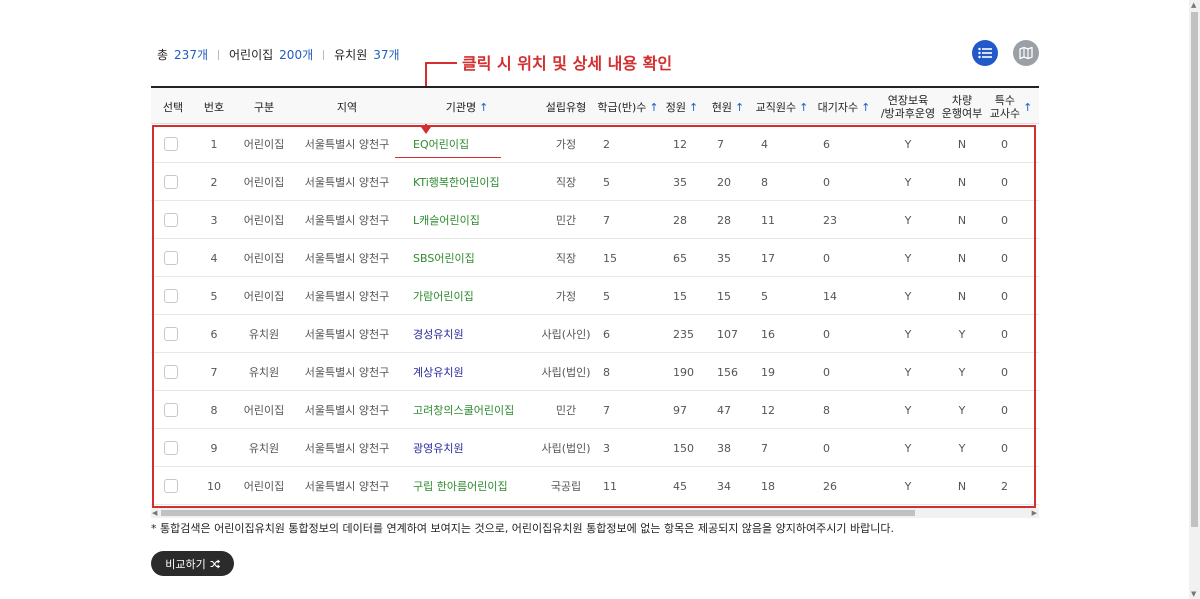 The width and height of the screenshot is (1200, 599). I want to click on col-name-sort: 기관명 ↑, so click(467, 107).